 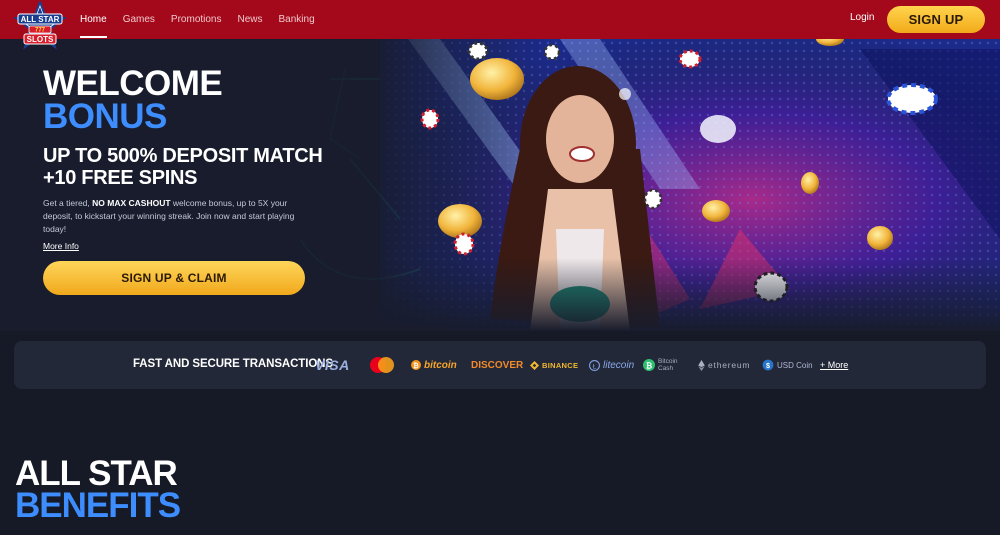 I want to click on usd-coin-label: USD Coin, so click(x=795, y=365).